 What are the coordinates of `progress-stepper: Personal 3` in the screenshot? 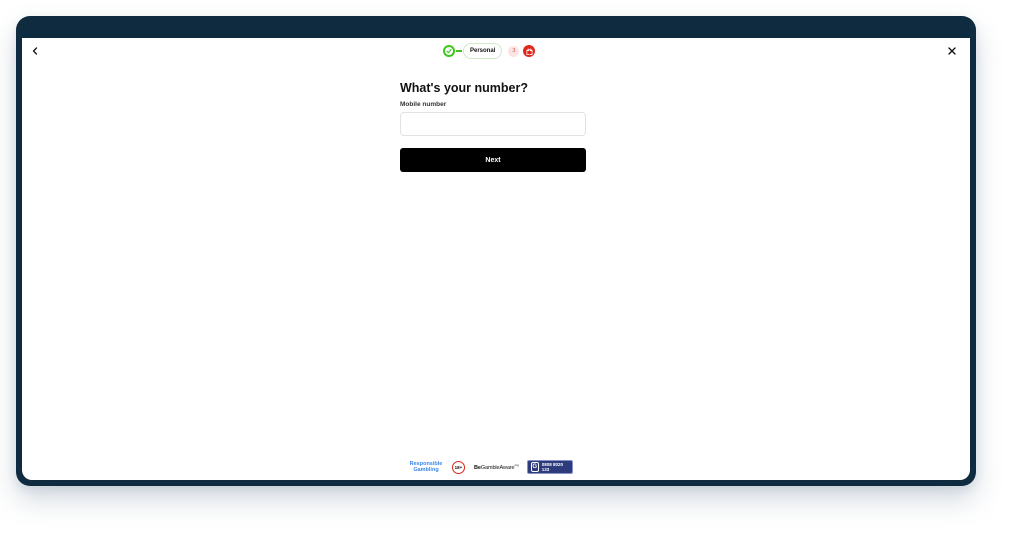 It's located at (489, 51).